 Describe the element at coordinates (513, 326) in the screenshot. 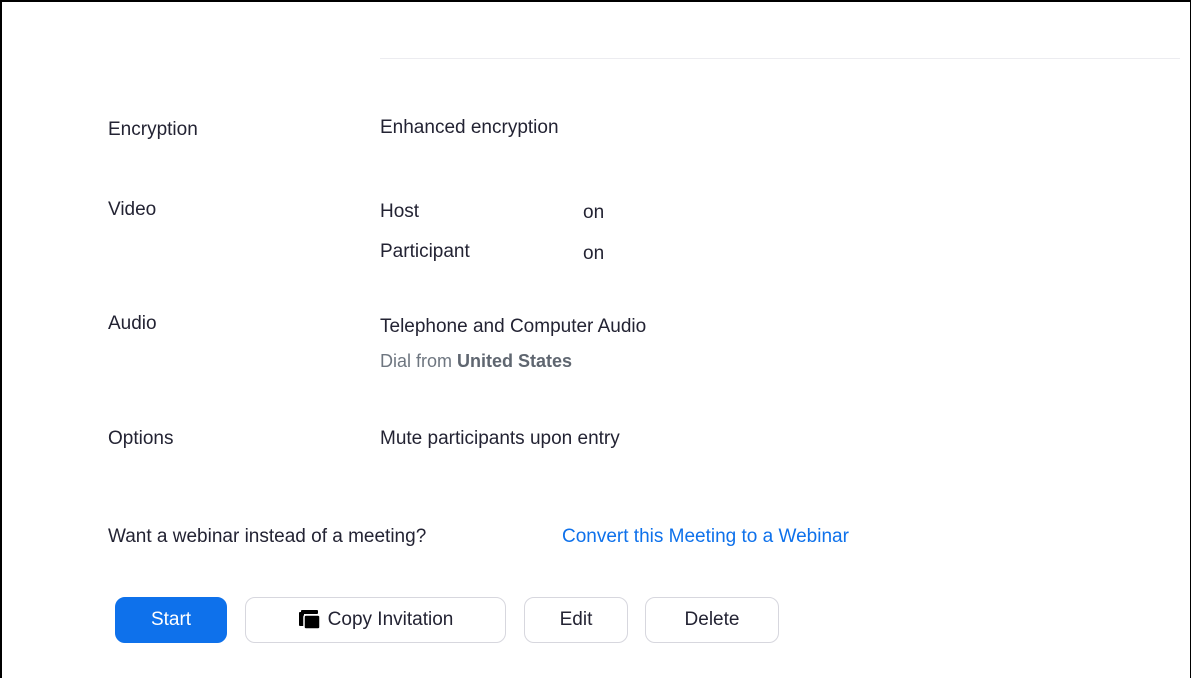

I see `audio-value: Telephone and Computer Audio` at that location.